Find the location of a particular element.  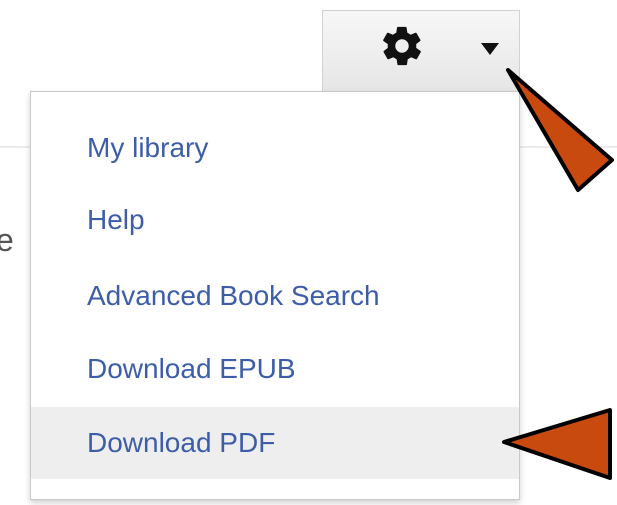

menu-item-advanced-book-search: Advanced Book Search is located at coordinates (275, 296).